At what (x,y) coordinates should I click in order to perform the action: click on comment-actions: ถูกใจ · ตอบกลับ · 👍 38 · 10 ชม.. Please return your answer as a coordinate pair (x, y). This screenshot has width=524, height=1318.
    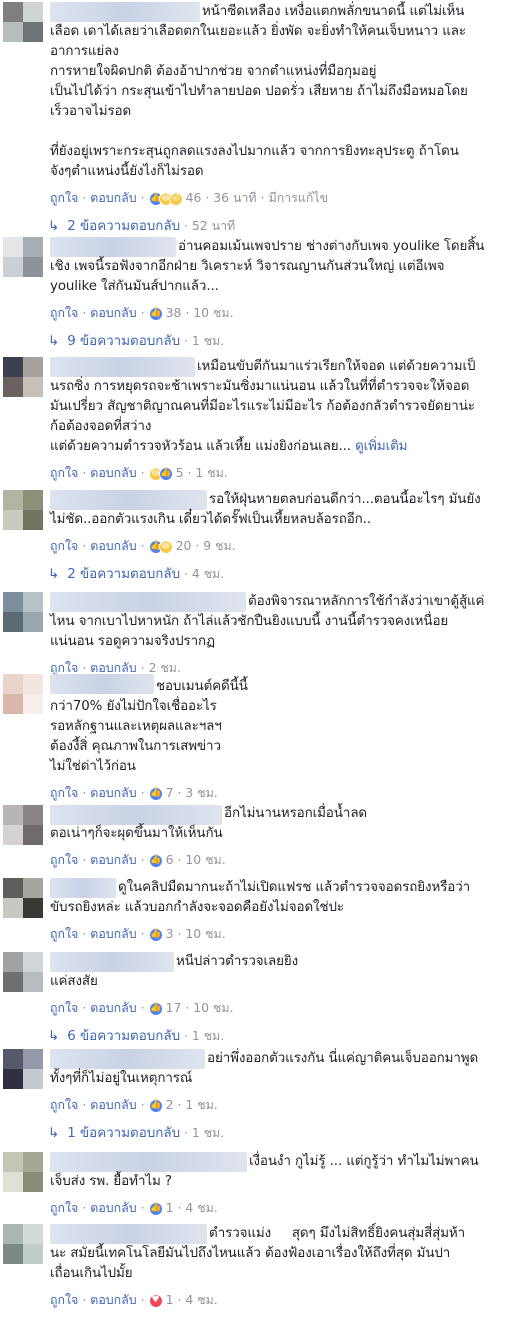
    Looking at the image, I should click on (142, 313).